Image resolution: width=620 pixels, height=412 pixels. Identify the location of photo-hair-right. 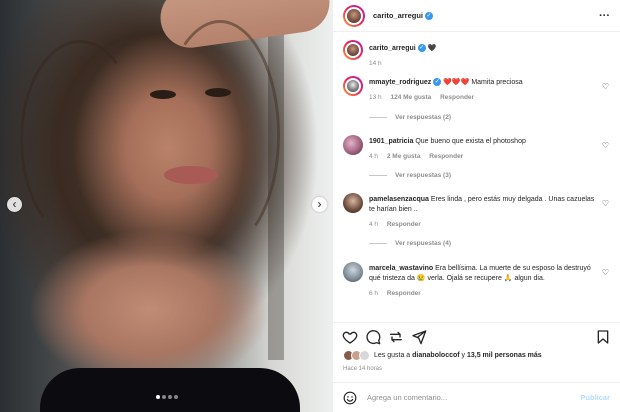
(220, 135).